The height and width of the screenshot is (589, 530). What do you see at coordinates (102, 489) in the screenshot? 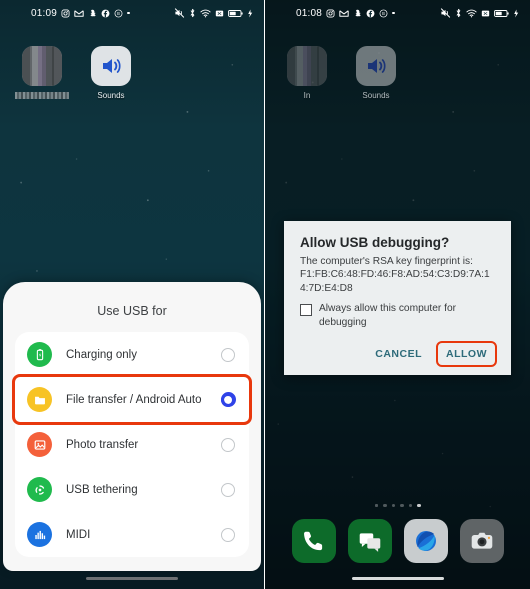
I see `usb-option-label: USB tethering` at bounding box center [102, 489].